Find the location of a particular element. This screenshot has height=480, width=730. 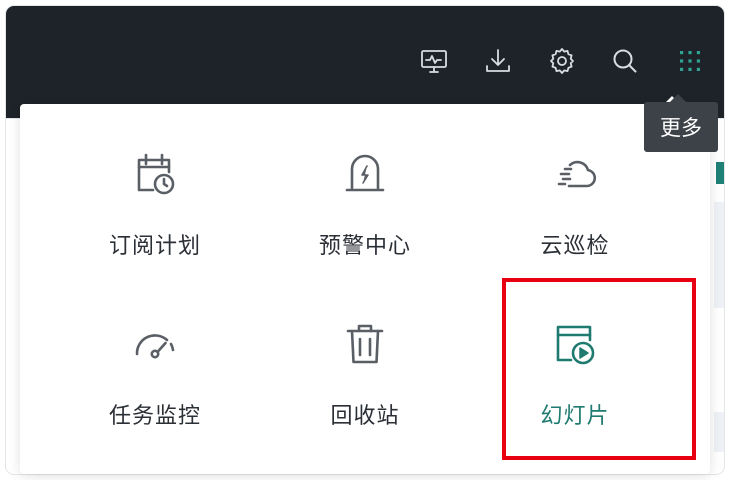

trash-icon is located at coordinates (365, 344).